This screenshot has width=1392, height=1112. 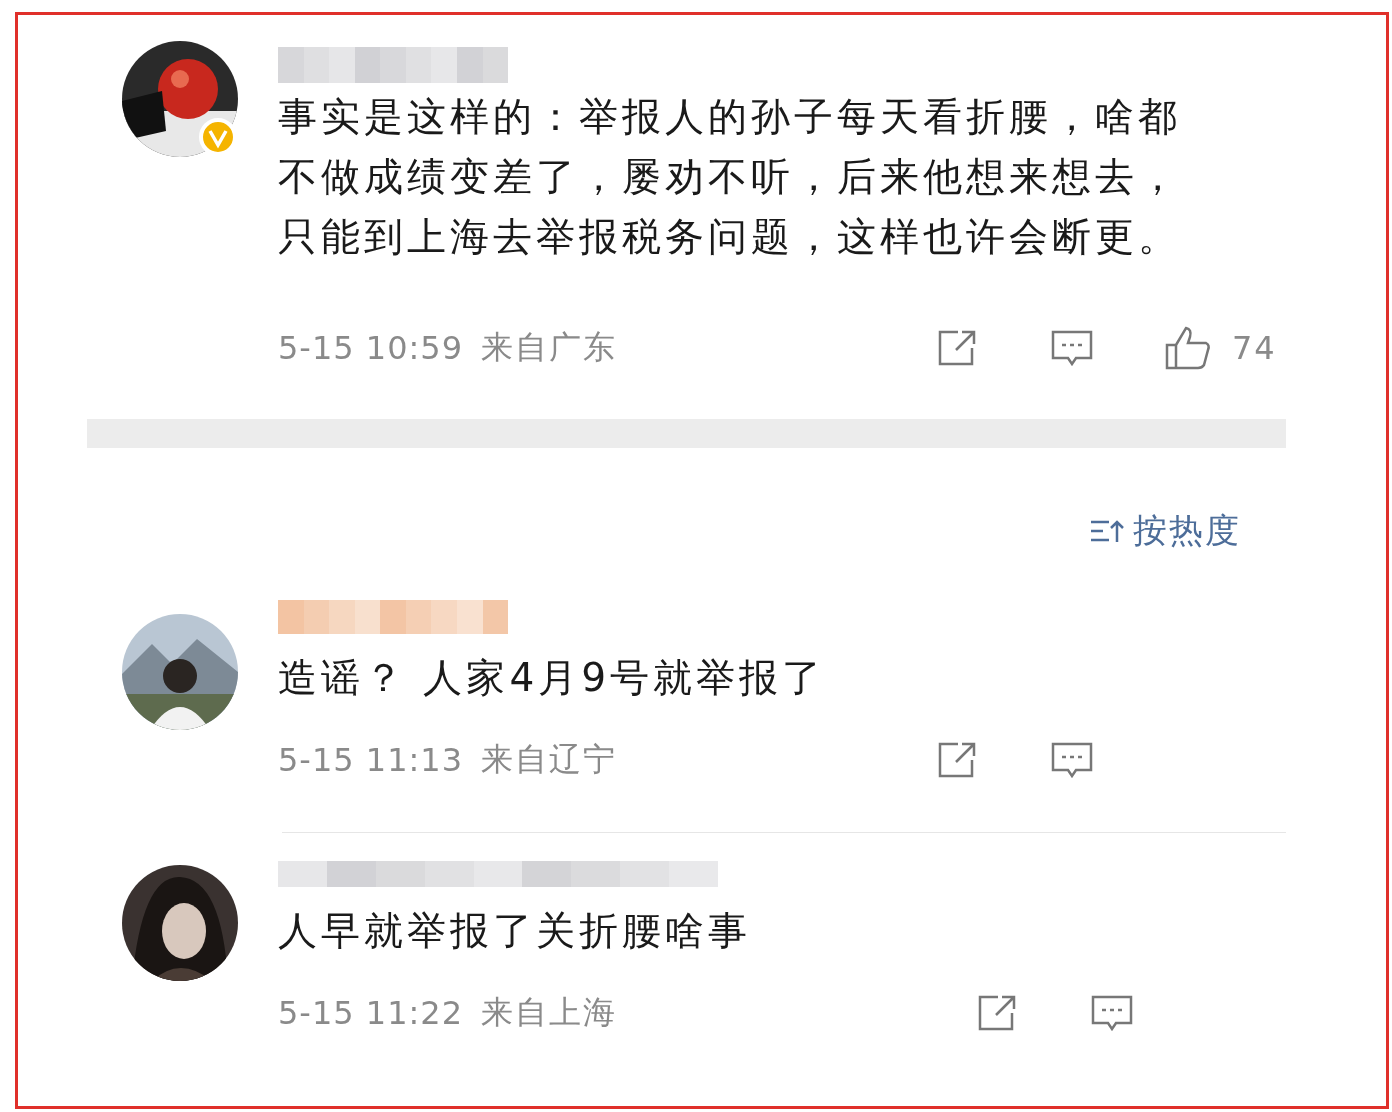 What do you see at coordinates (549, 1012) in the screenshot?
I see `comment-location: 来自上海` at bounding box center [549, 1012].